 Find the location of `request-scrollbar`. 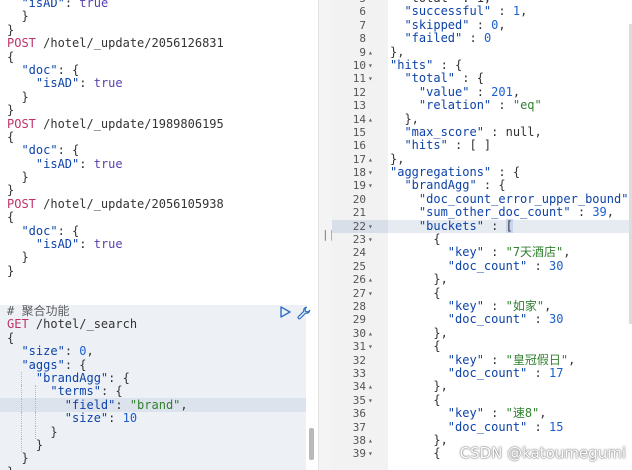

request-scrollbar is located at coordinates (311, 444).